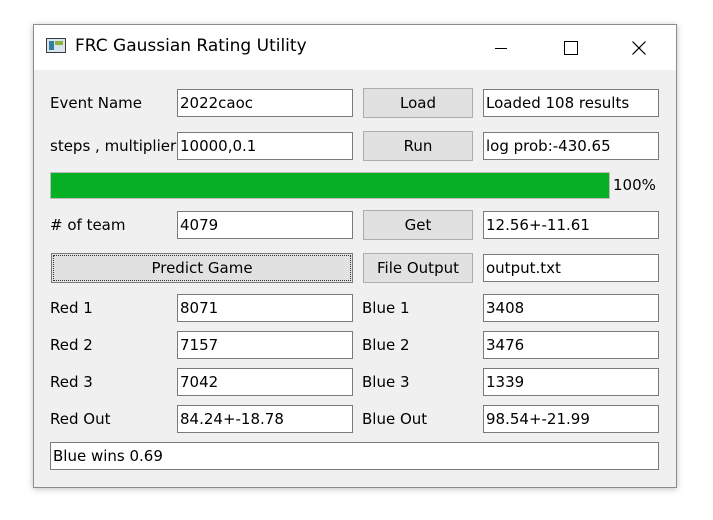 This screenshot has height=520, width=713. I want to click on red2-label: Red 2, so click(71, 345).